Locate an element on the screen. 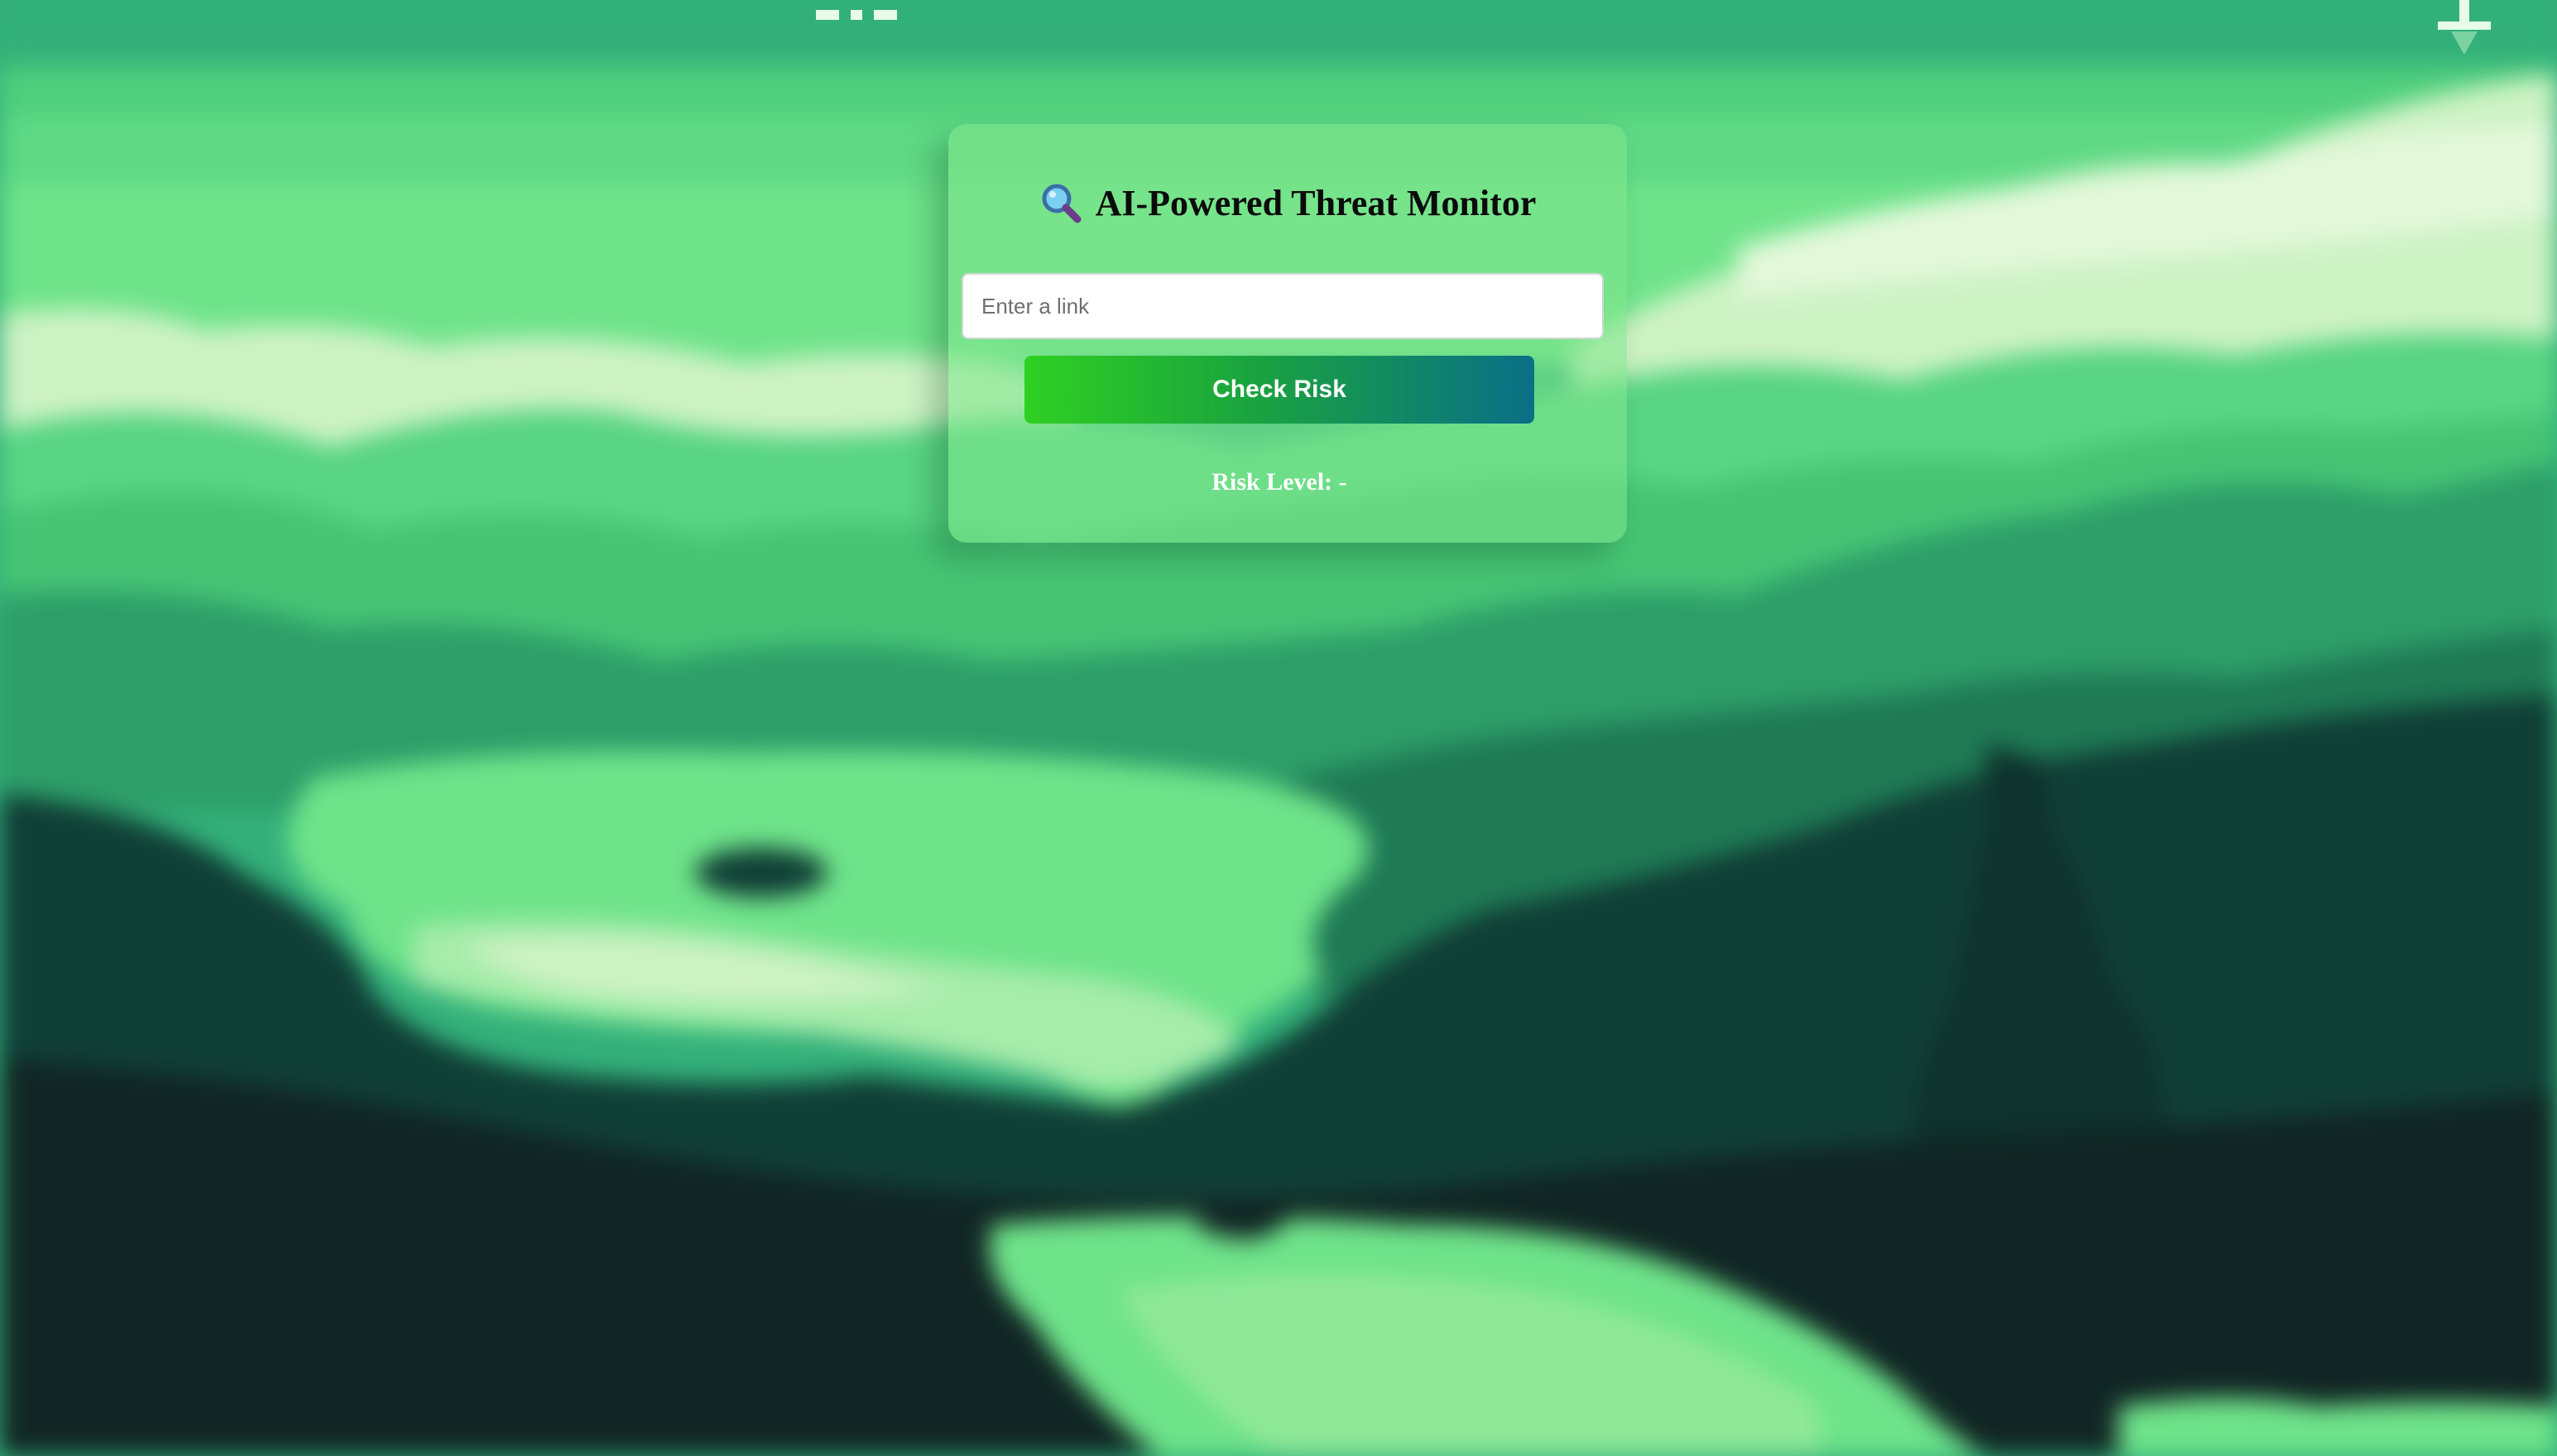 Image resolution: width=2557 pixels, height=1456 pixels. link-input is located at coordinates (1283, 306).